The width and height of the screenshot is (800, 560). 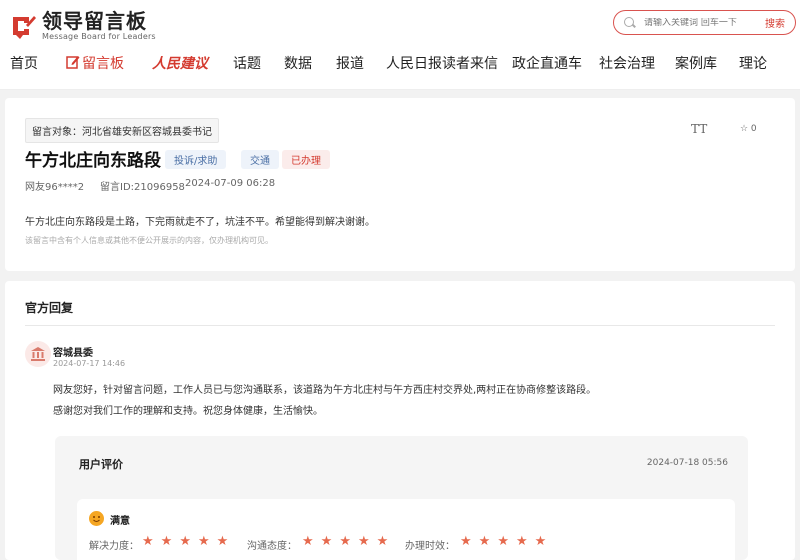 What do you see at coordinates (699, 129) in the screenshot?
I see `font-size-button: TT` at bounding box center [699, 129].